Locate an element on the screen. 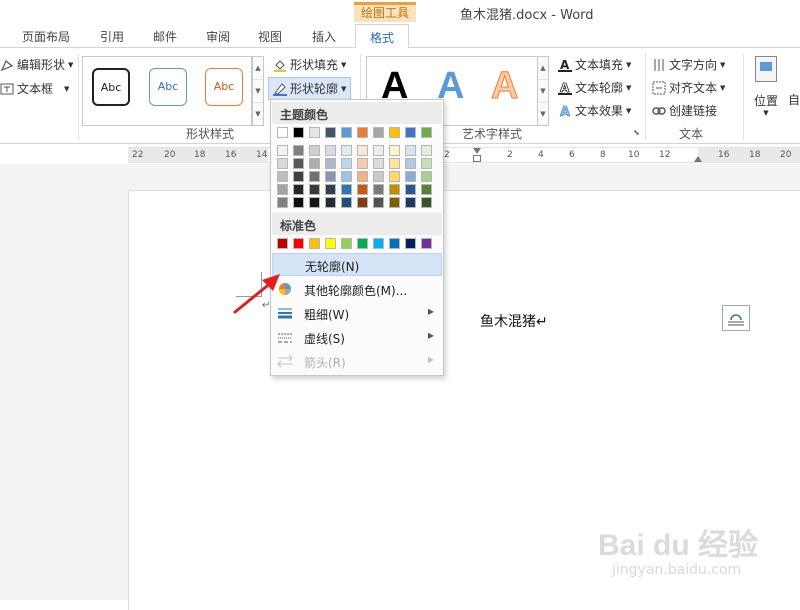  wordart-style-orange: A is located at coordinates (504, 86).